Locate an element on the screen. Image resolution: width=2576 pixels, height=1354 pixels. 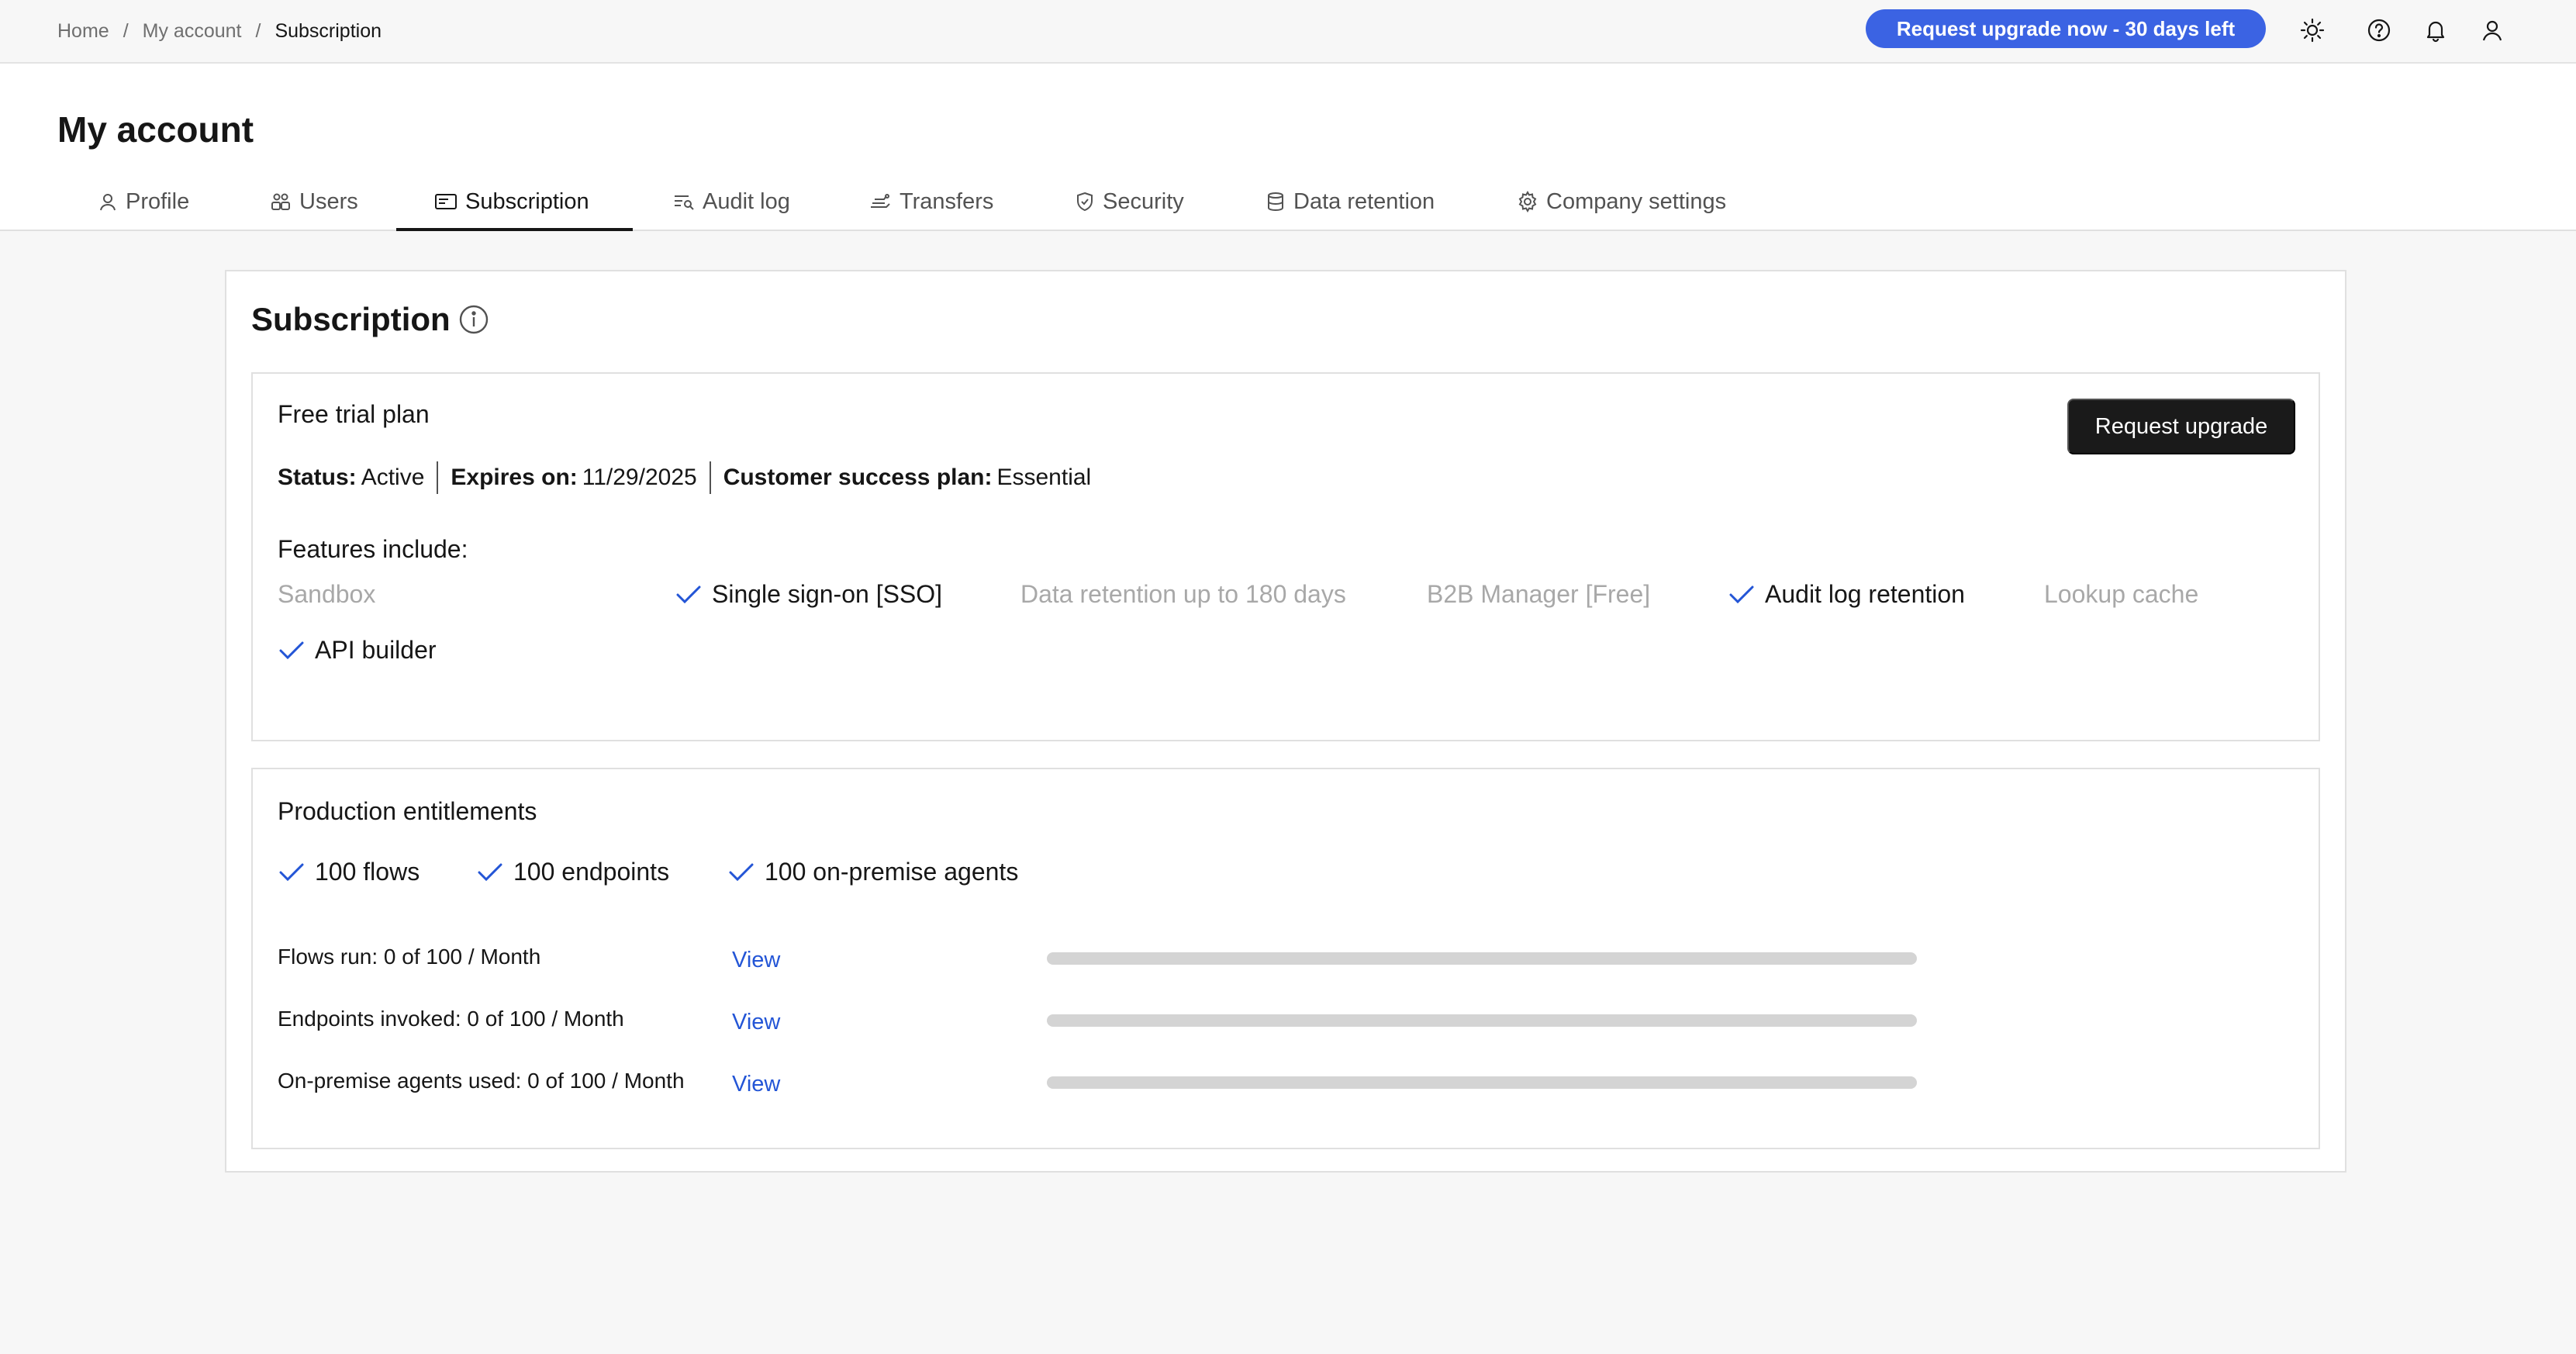
tab-subscription: Subscription is located at coordinates (512, 201).